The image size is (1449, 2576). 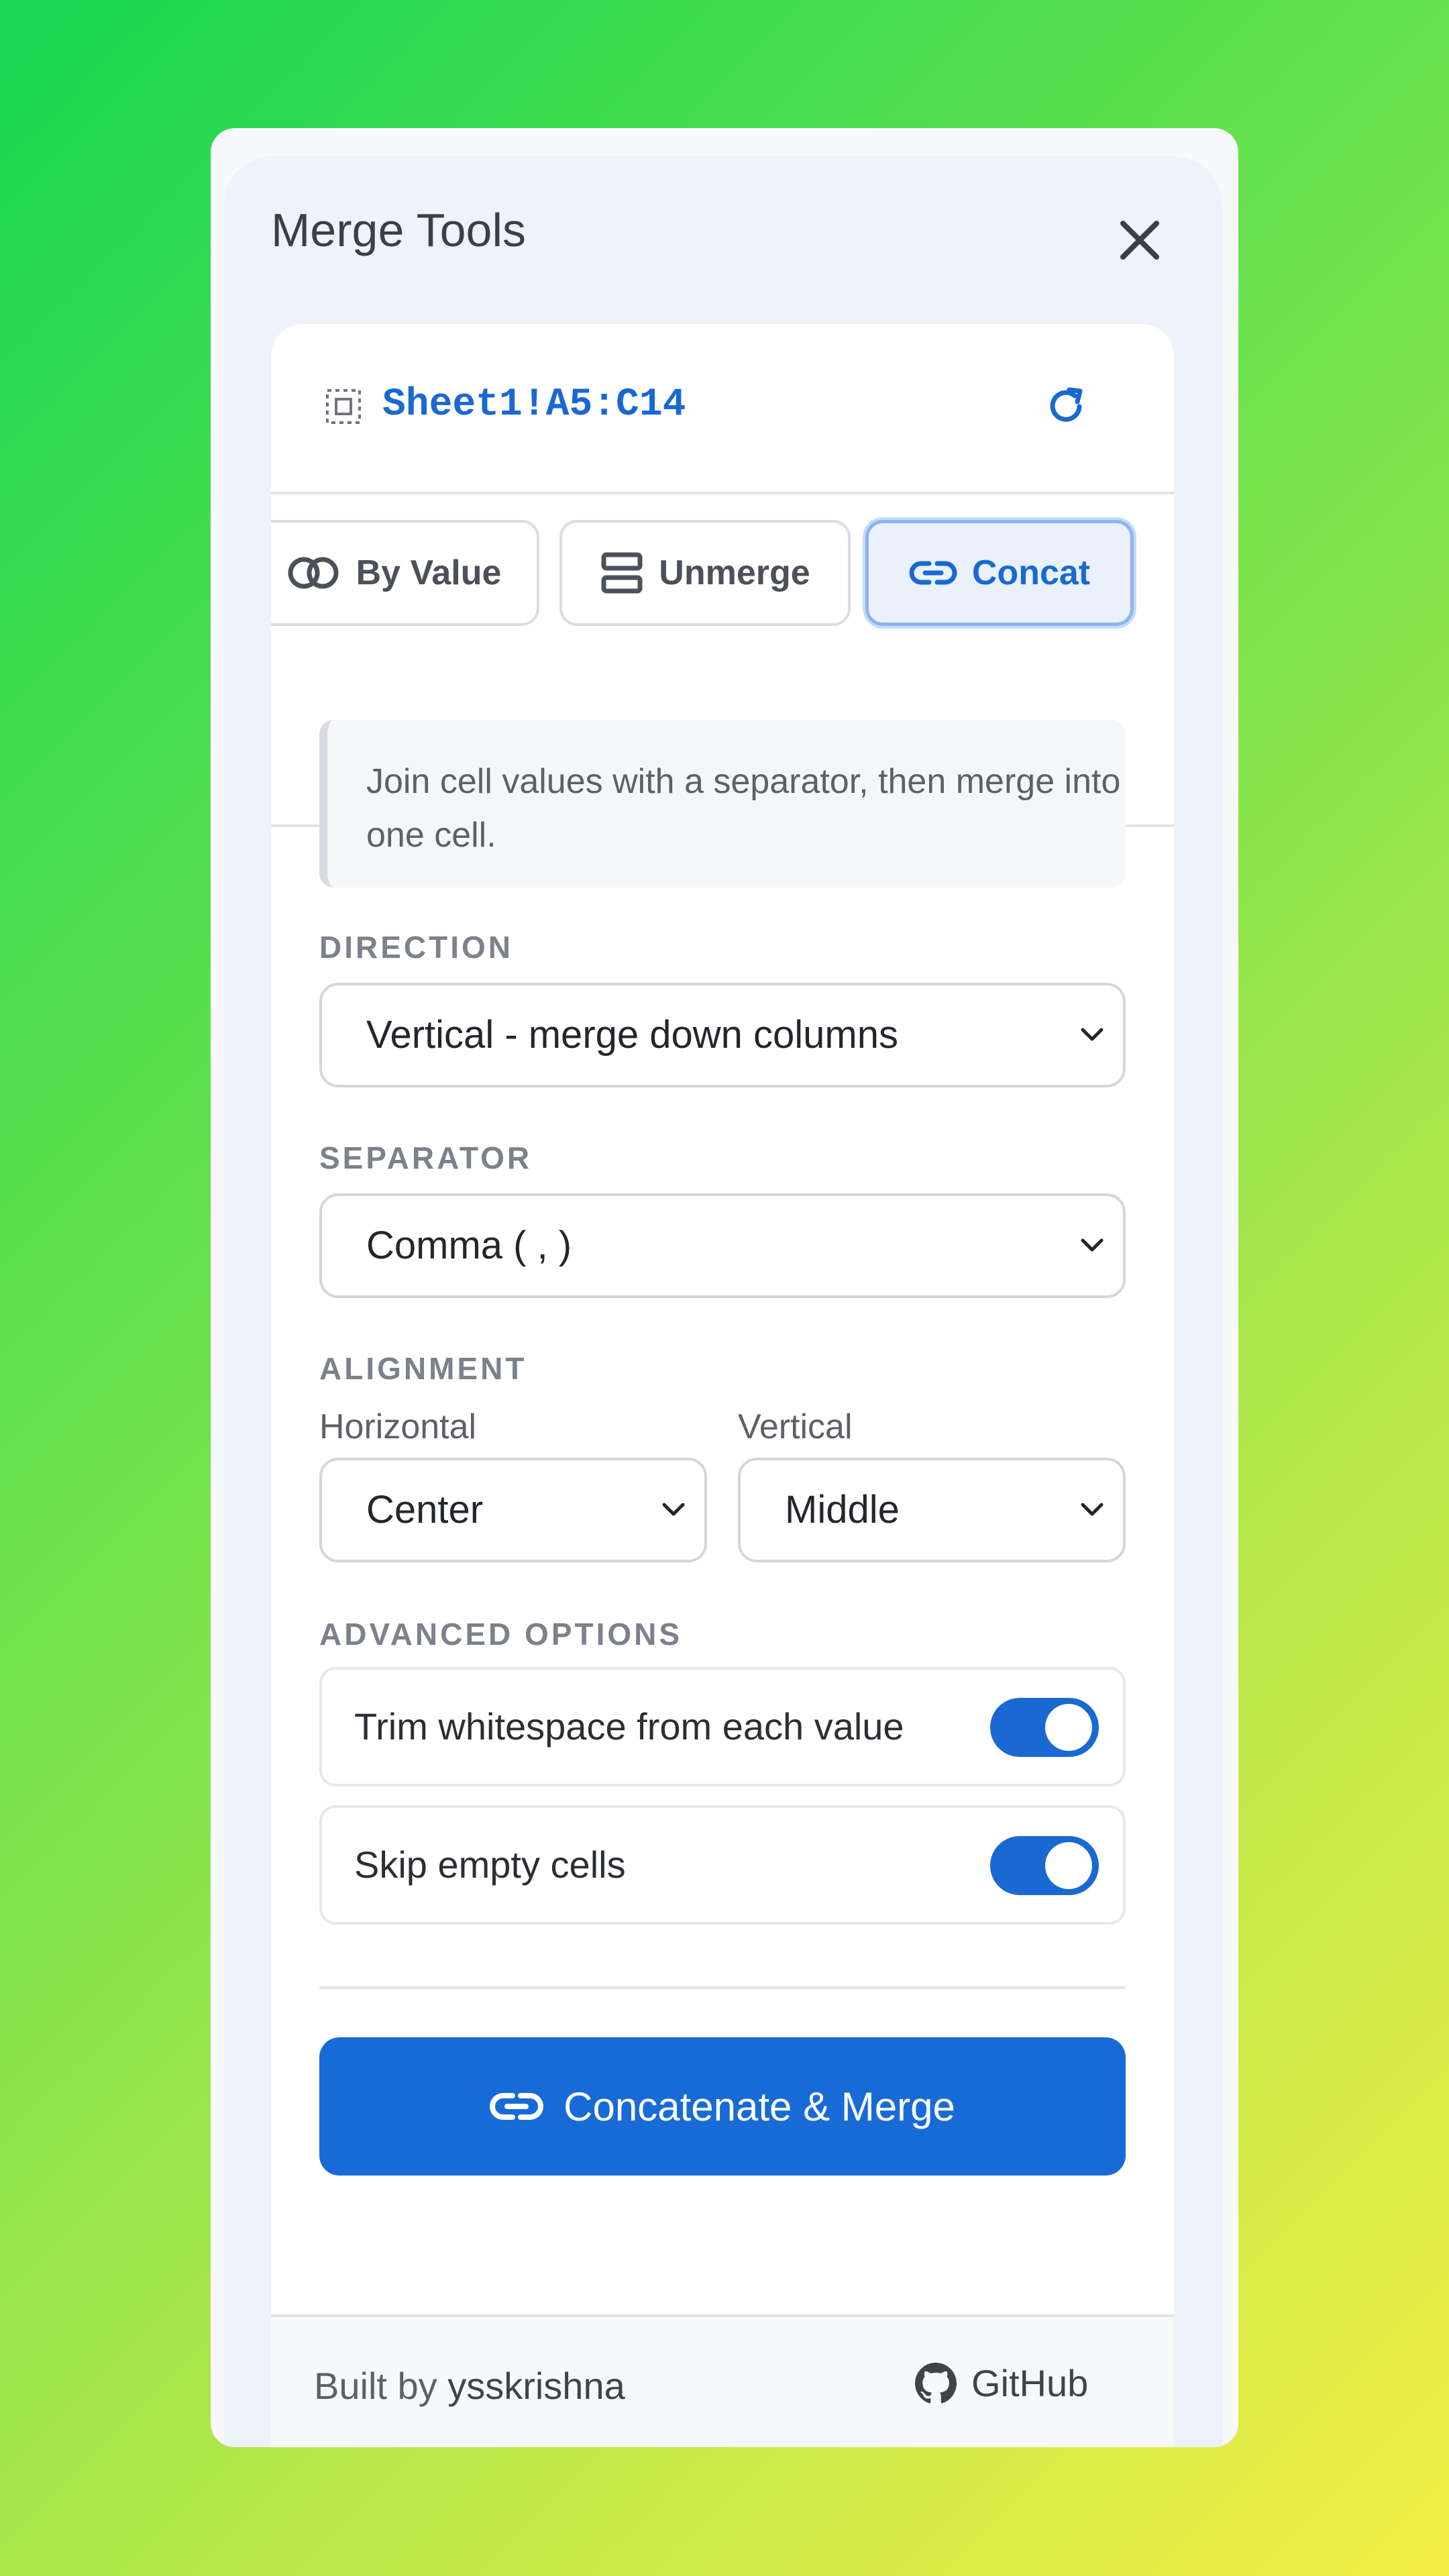 What do you see at coordinates (425, 1510) in the screenshot?
I see `horizontal-value: Center` at bounding box center [425, 1510].